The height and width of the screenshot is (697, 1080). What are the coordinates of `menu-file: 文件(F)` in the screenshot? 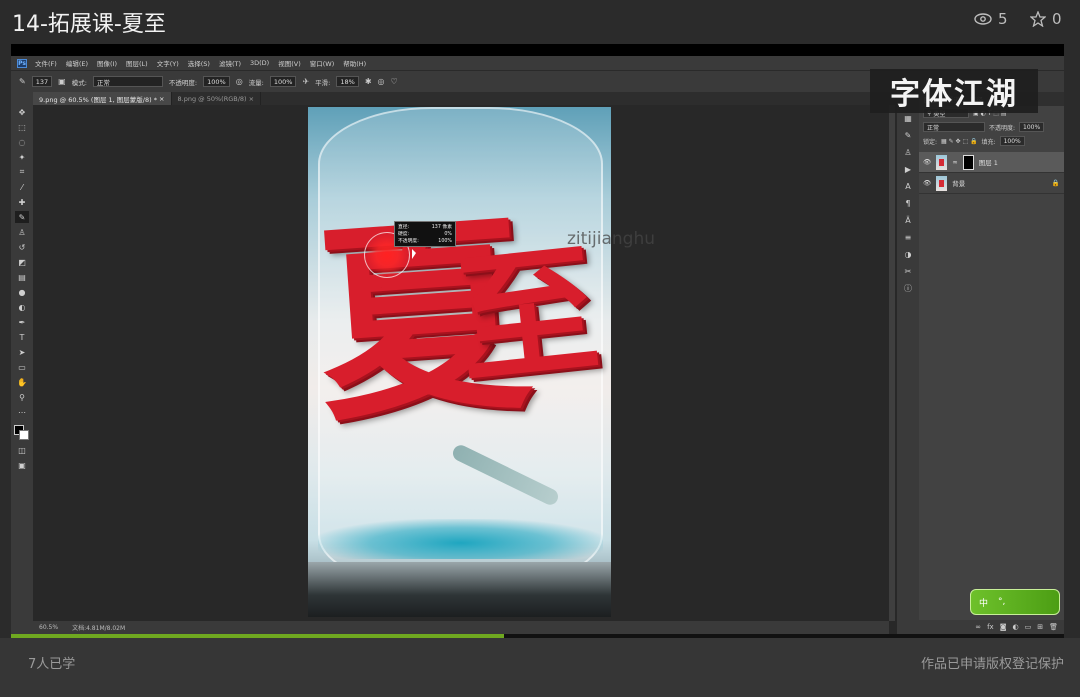 It's located at (46, 63).